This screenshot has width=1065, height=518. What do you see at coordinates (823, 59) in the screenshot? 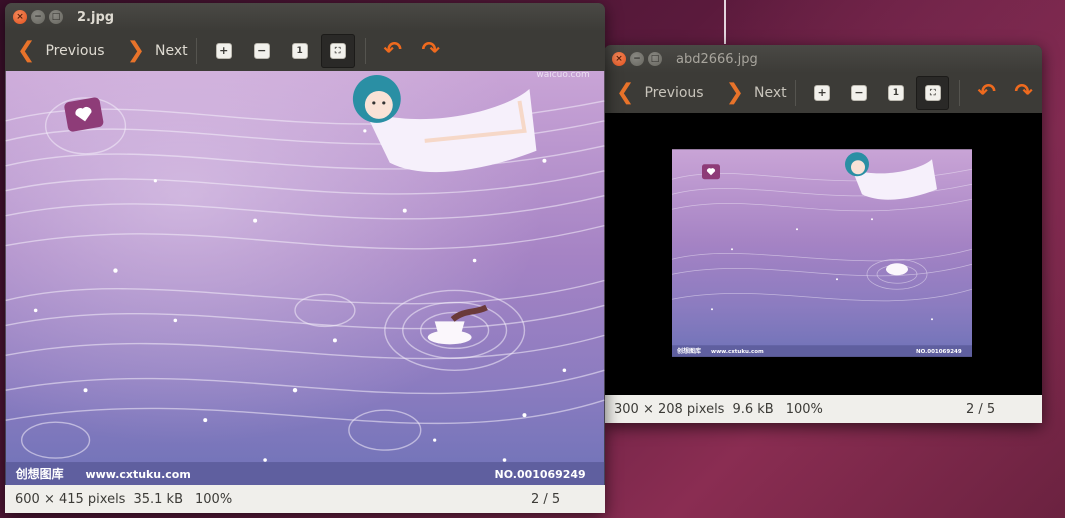
I see `titlebar: × − □ abd2666.jpg` at bounding box center [823, 59].